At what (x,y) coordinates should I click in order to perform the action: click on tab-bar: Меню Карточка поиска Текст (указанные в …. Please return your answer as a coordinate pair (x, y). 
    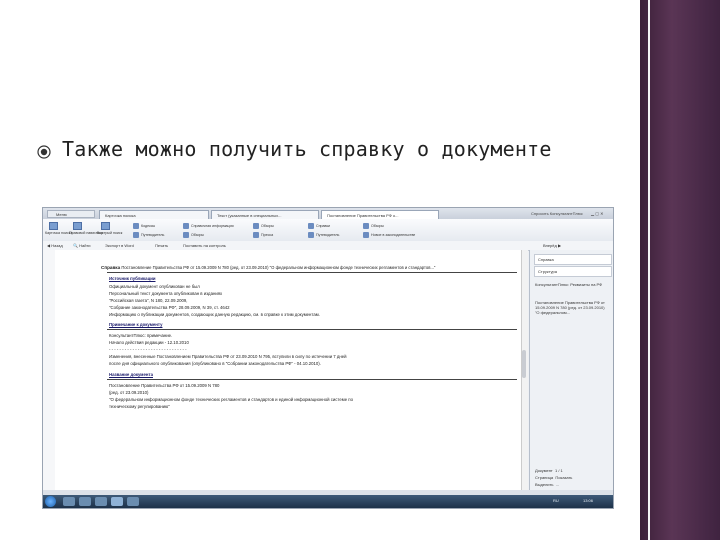
    Looking at the image, I should click on (328, 213).